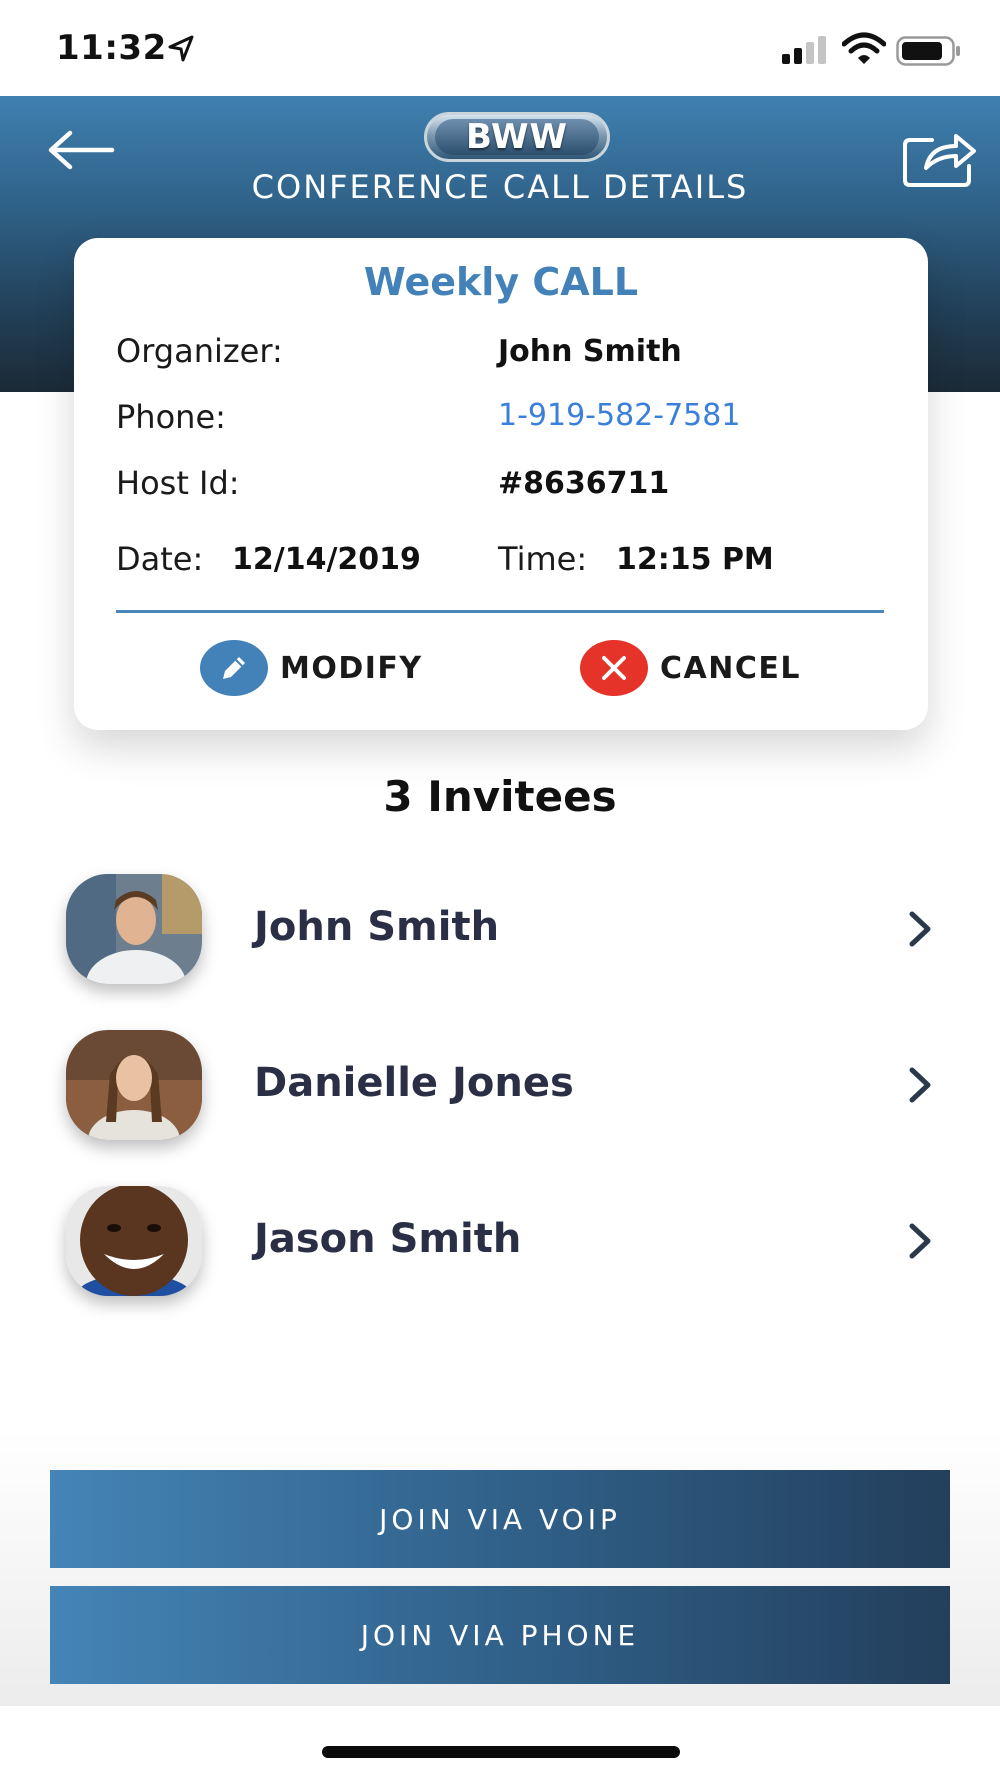 Image resolution: width=1000 pixels, height=1778 pixels. I want to click on page-title: CONFERENCE CALL DETAILS, so click(500, 187).